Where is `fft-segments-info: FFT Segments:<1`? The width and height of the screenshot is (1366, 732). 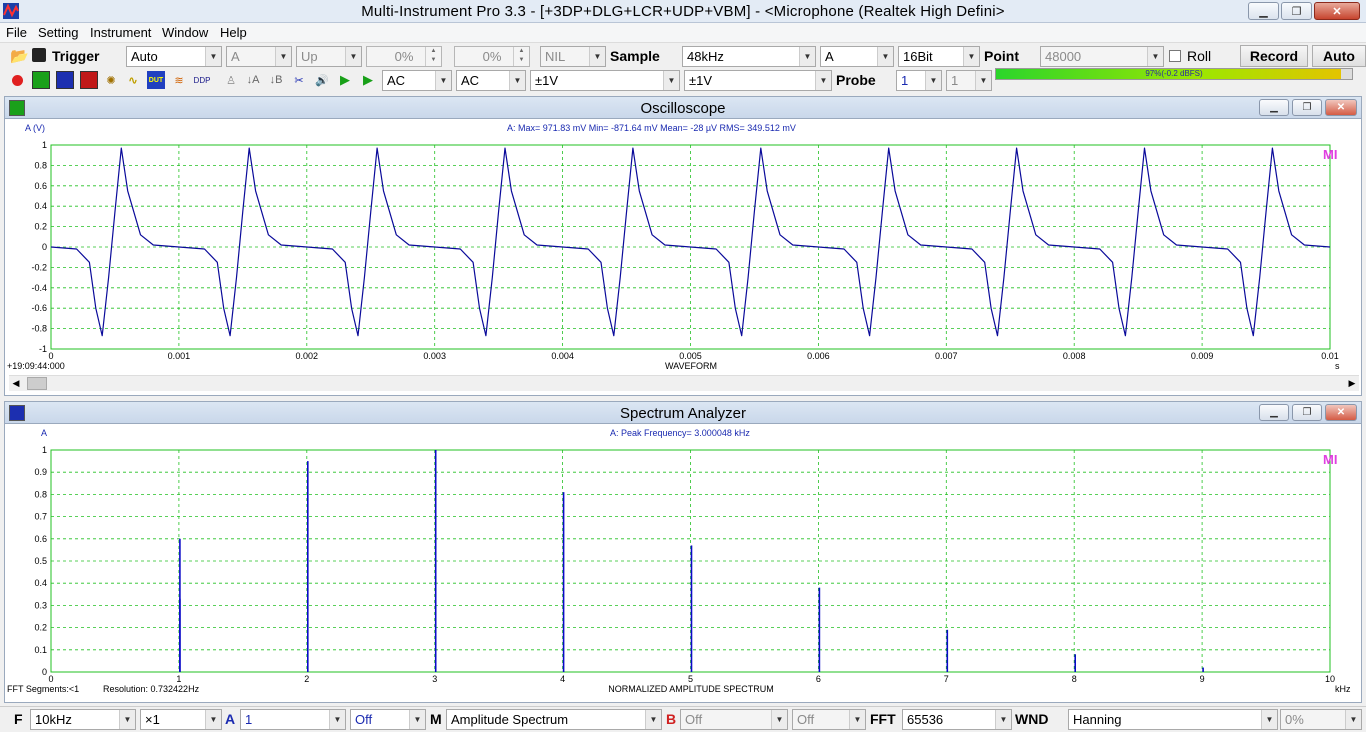 fft-segments-info: FFT Segments:<1 is located at coordinates (43, 689).